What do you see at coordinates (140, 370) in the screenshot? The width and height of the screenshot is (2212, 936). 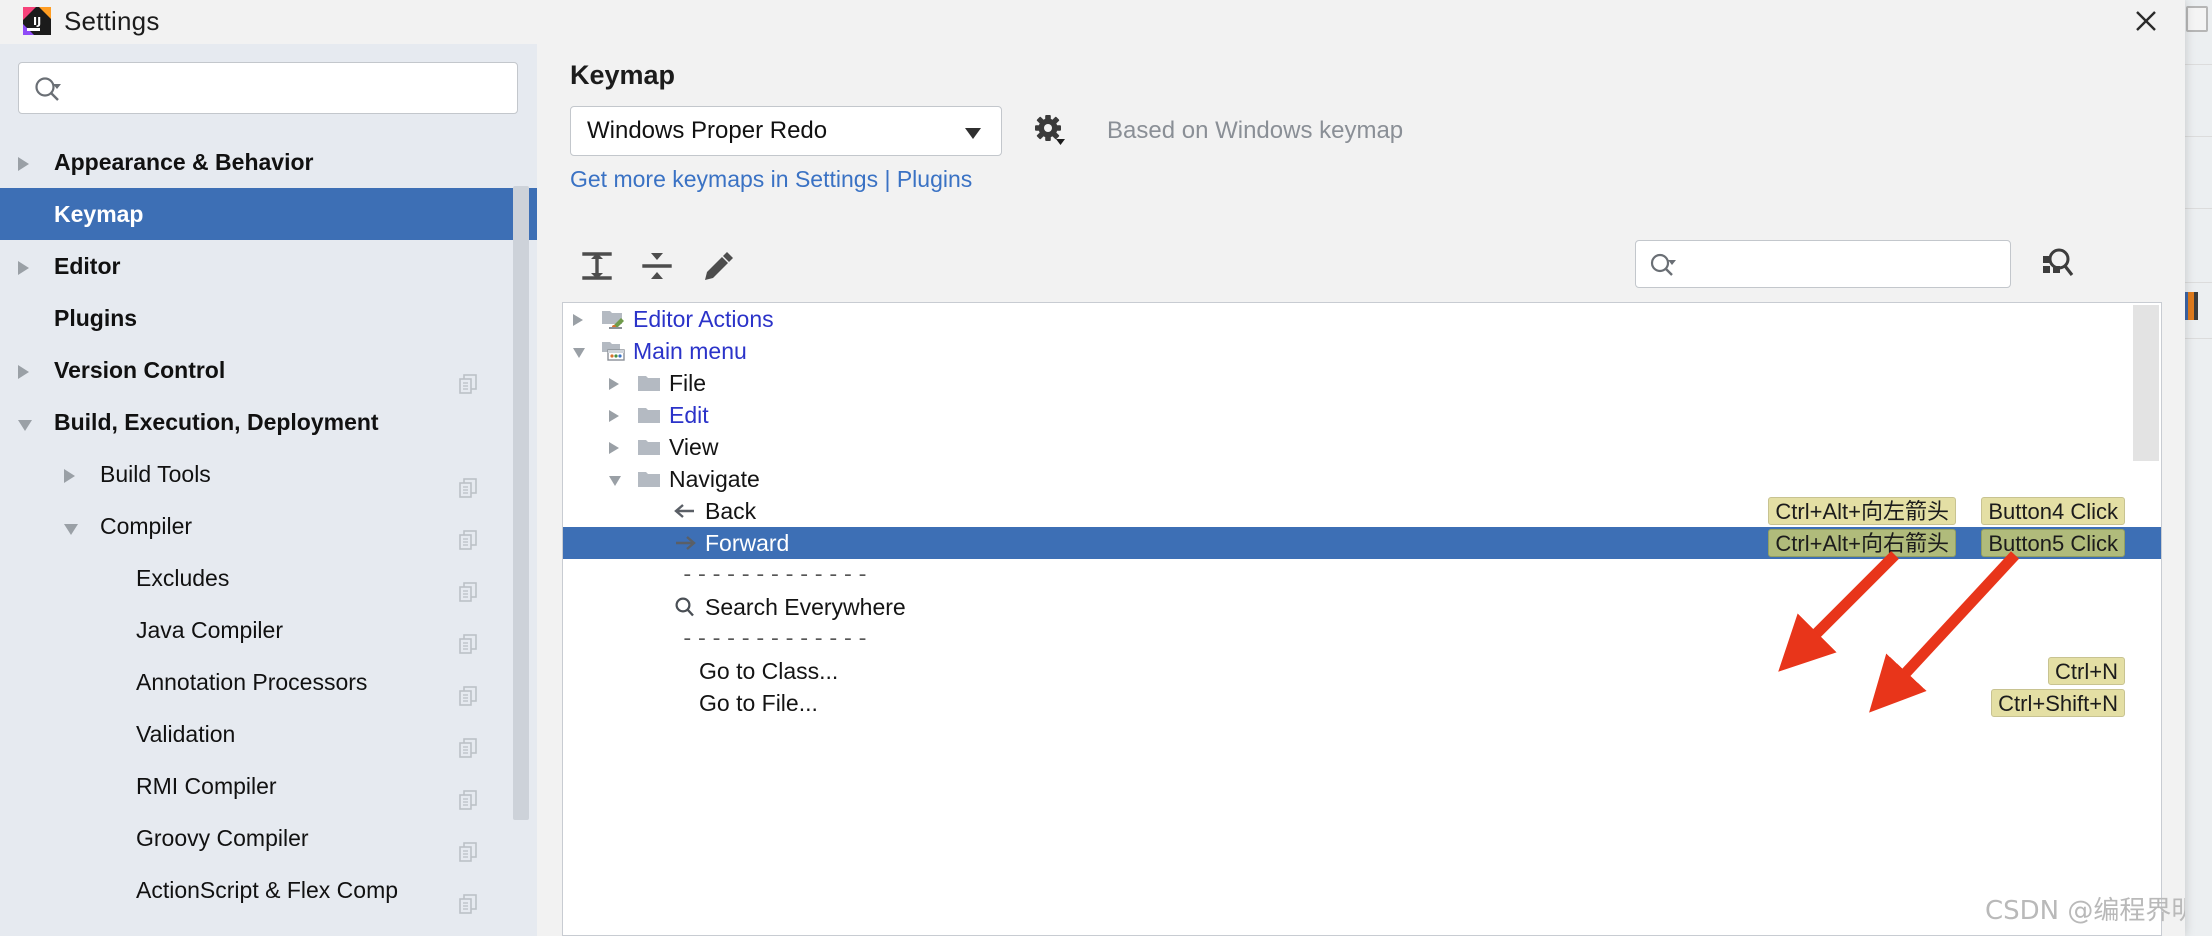 I see `sidebar-item-label: Version Control` at bounding box center [140, 370].